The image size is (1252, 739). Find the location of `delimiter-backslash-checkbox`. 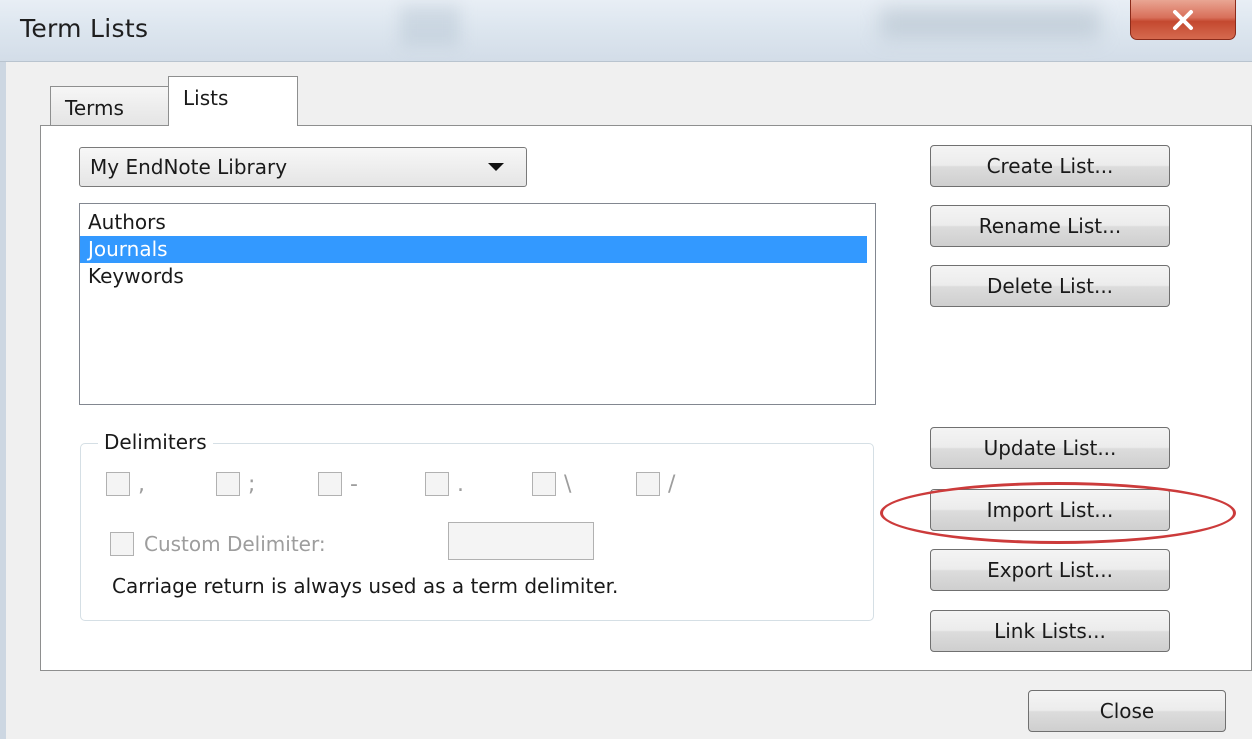

delimiter-backslash-checkbox is located at coordinates (544, 484).